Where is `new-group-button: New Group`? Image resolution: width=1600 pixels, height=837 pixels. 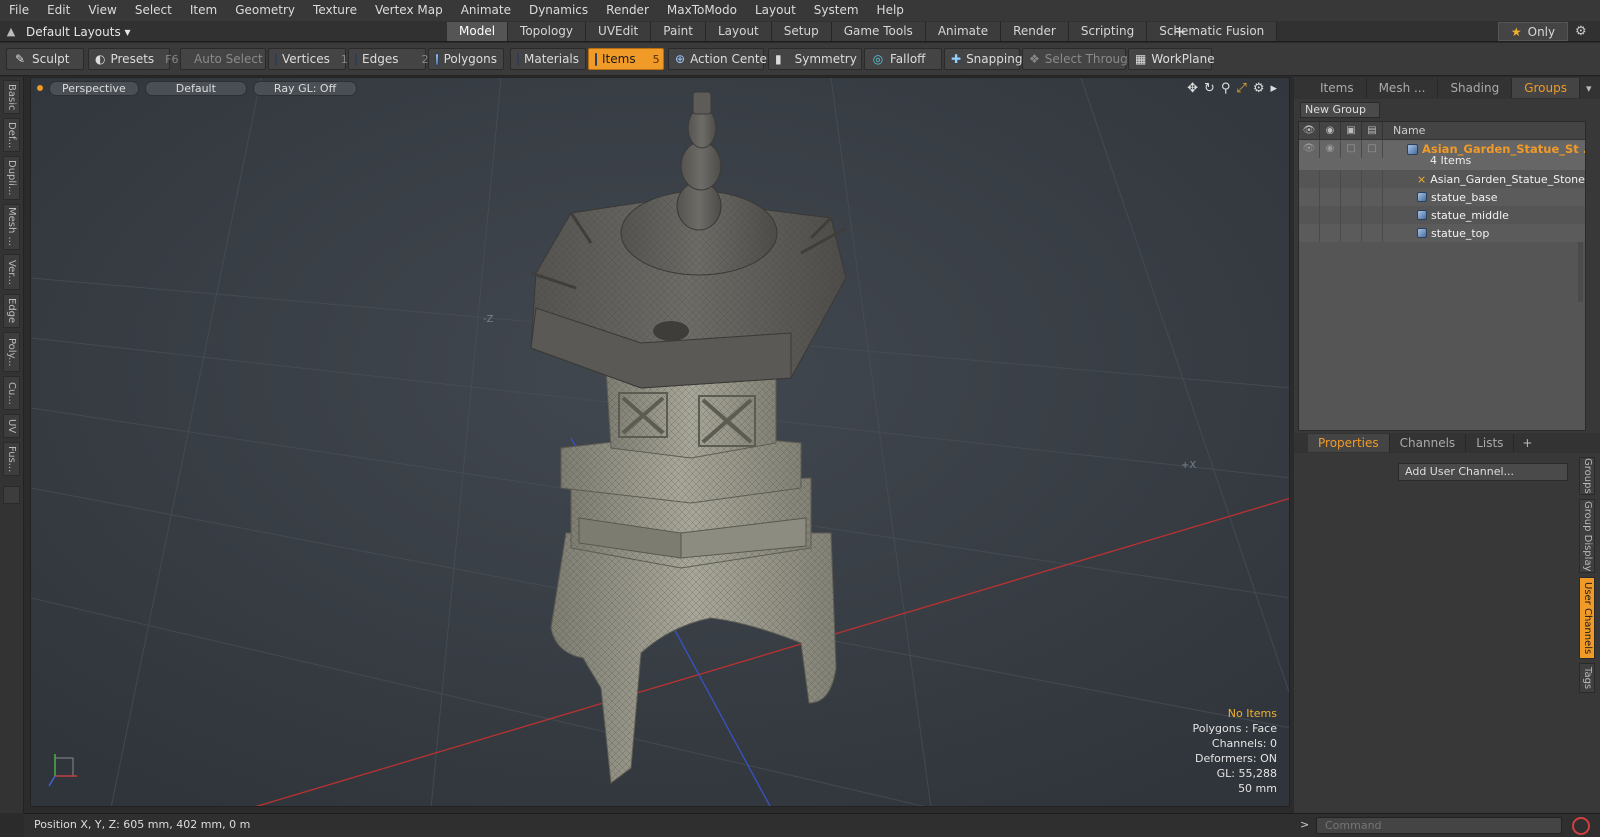 new-group-button: New Group is located at coordinates (1340, 110).